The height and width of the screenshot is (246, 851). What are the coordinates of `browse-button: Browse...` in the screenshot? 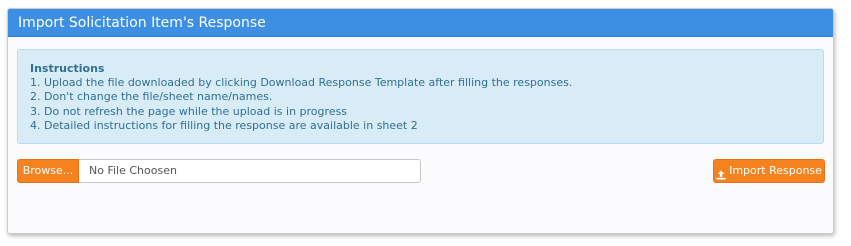 It's located at (48, 171).